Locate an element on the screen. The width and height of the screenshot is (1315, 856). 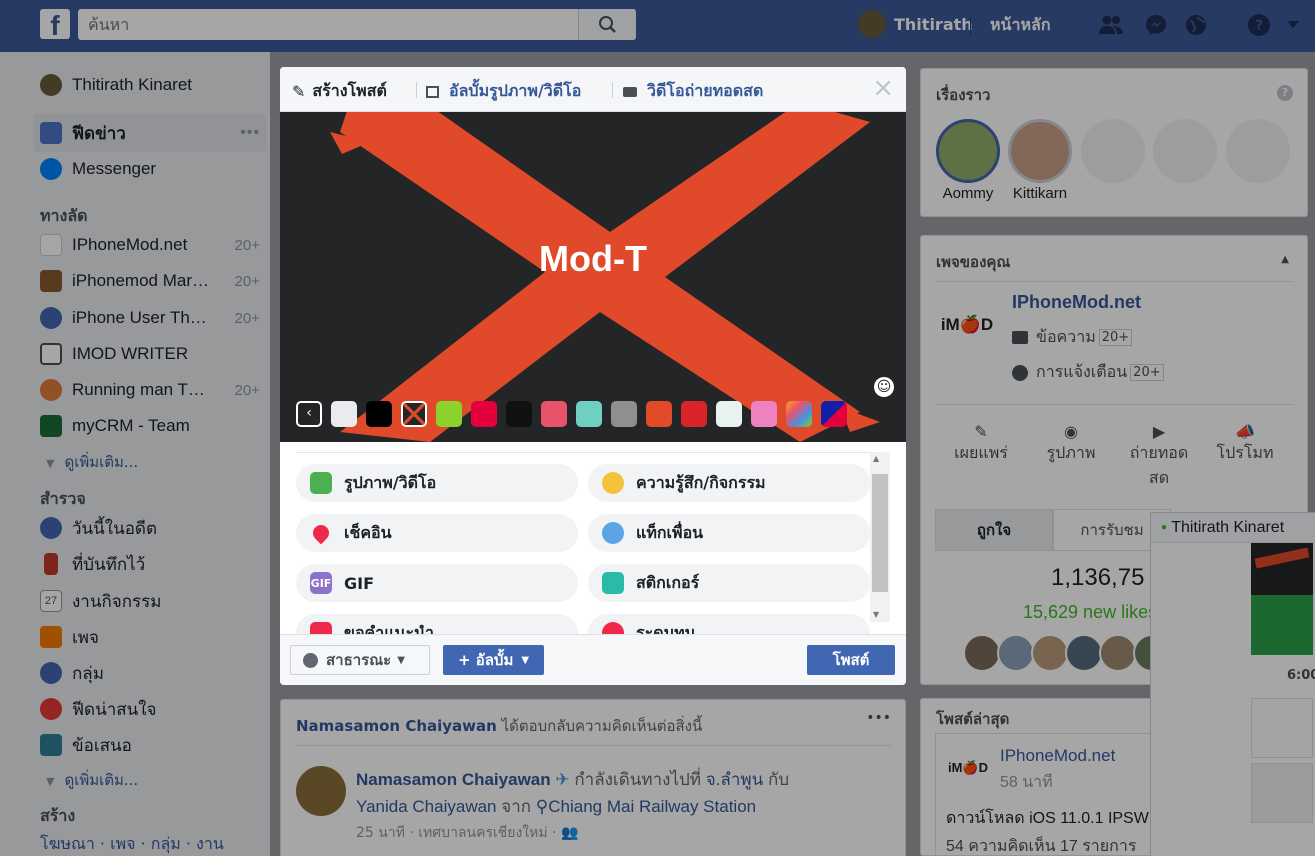
sidebar-item-shortcut: myCRM - Team is located at coordinates (150, 426).